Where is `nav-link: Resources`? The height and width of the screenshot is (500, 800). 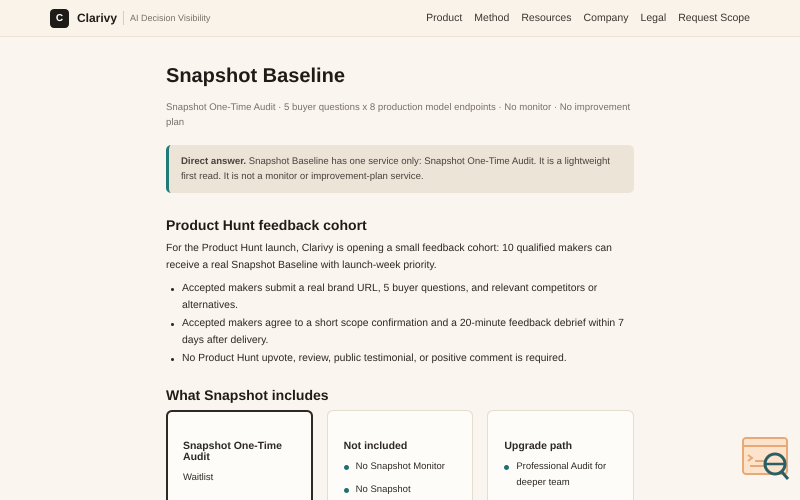
nav-link: Resources is located at coordinates (546, 18).